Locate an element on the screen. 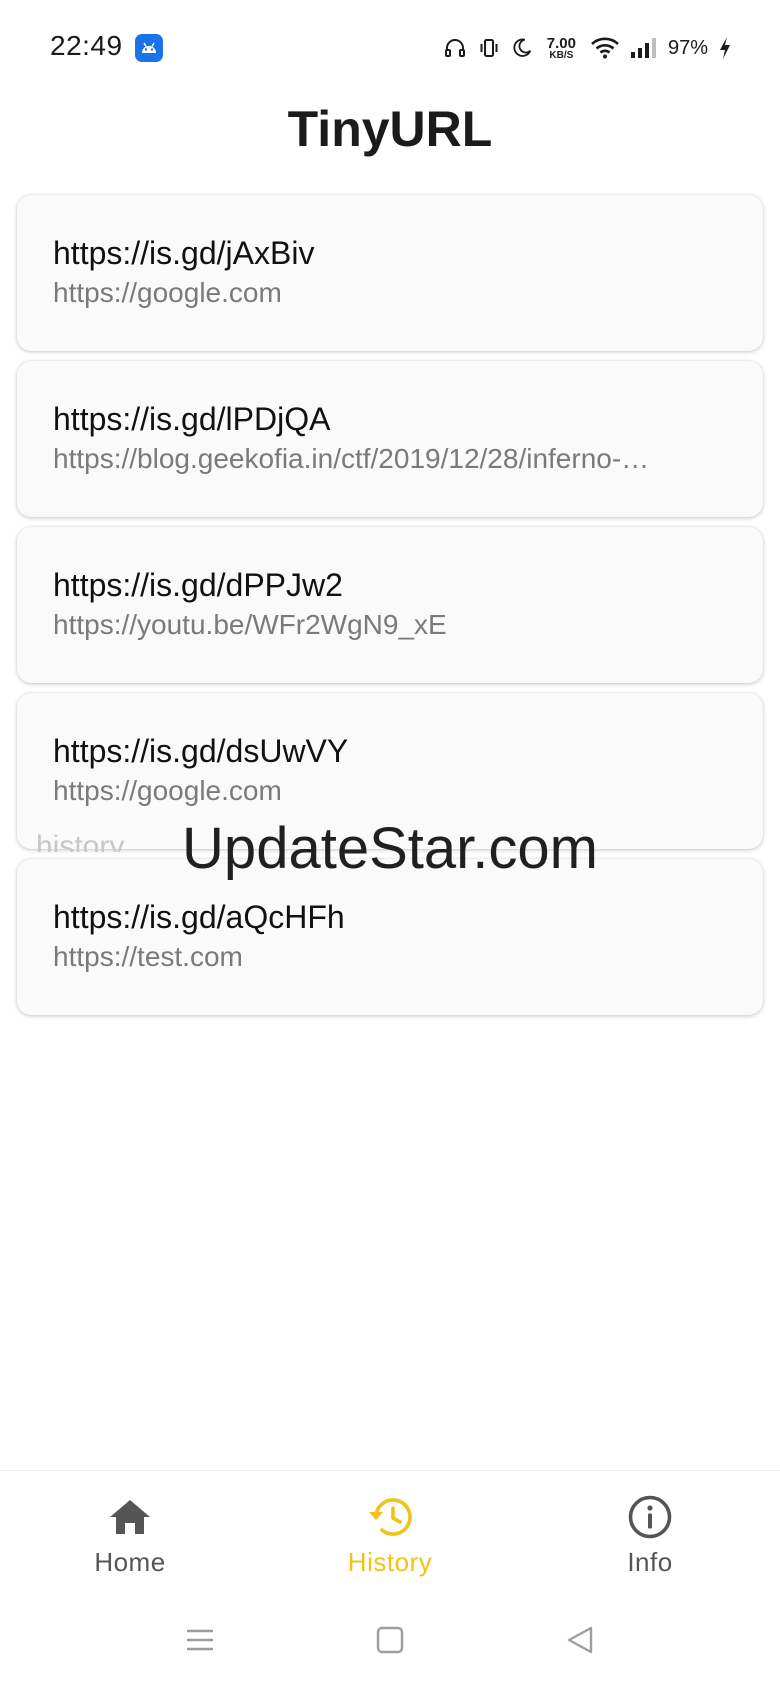 This screenshot has width=780, height=1690. charging-bolt-icon is located at coordinates (725, 48).